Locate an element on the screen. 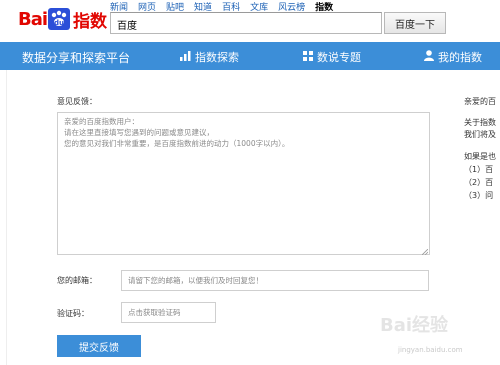  nav-item-data-topics: 数说专题 is located at coordinates (332, 57).